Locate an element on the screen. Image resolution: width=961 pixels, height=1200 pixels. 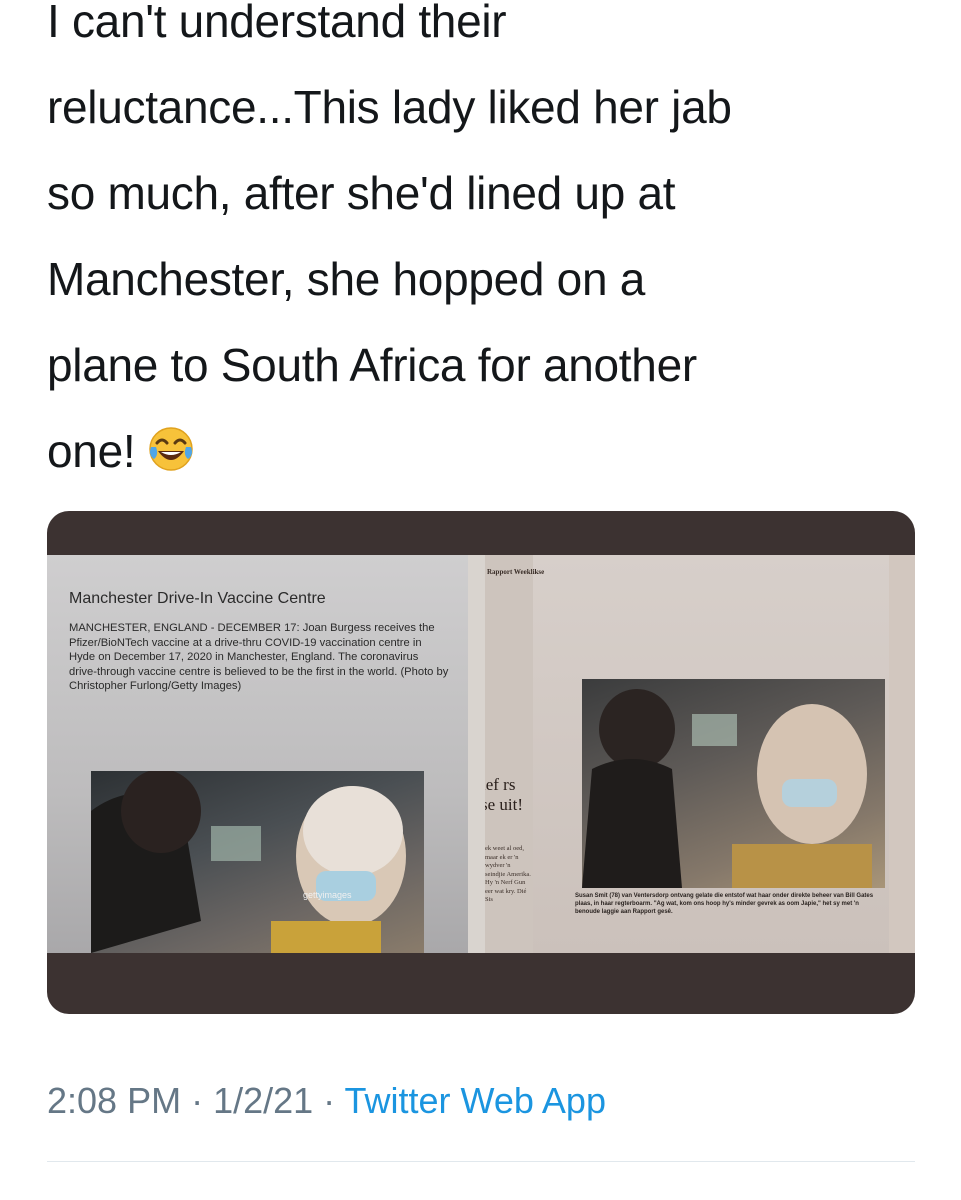
tweet-line: so much, after she'd lined up at is located at coordinates (361, 193).